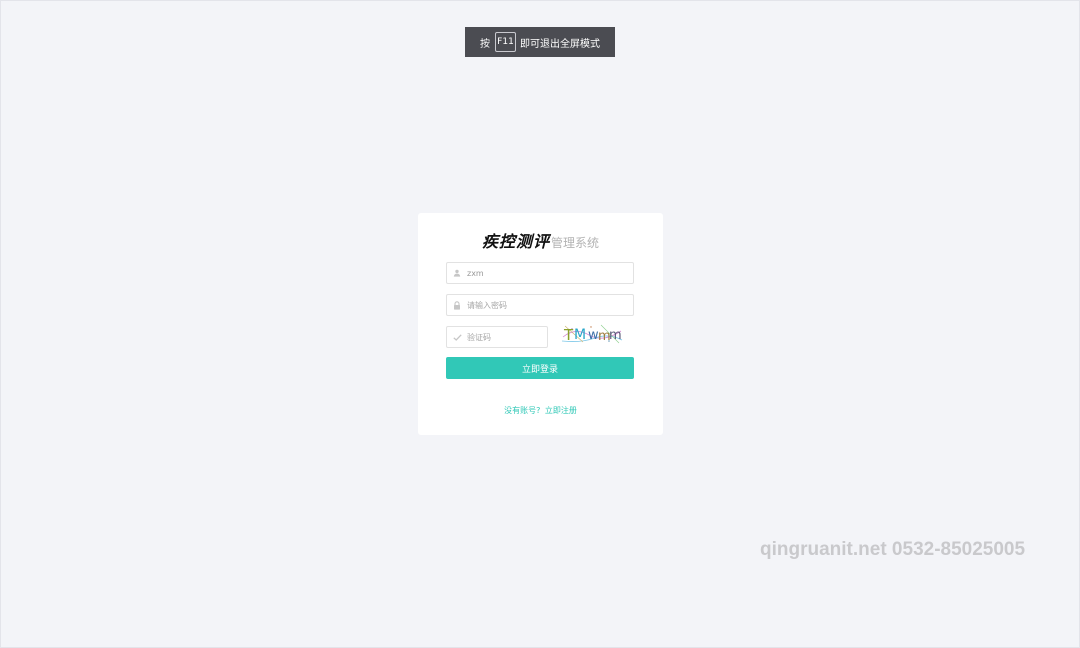  What do you see at coordinates (560, 44) in the screenshot?
I see `fullscreen-hint-suffix: 即可退出全屏模式` at bounding box center [560, 44].